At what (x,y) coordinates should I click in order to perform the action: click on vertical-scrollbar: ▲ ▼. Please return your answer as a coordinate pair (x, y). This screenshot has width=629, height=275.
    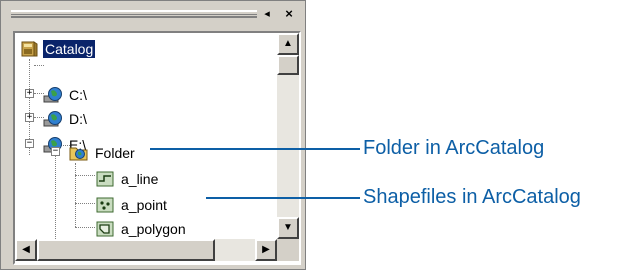
    Looking at the image, I should click on (288, 136).